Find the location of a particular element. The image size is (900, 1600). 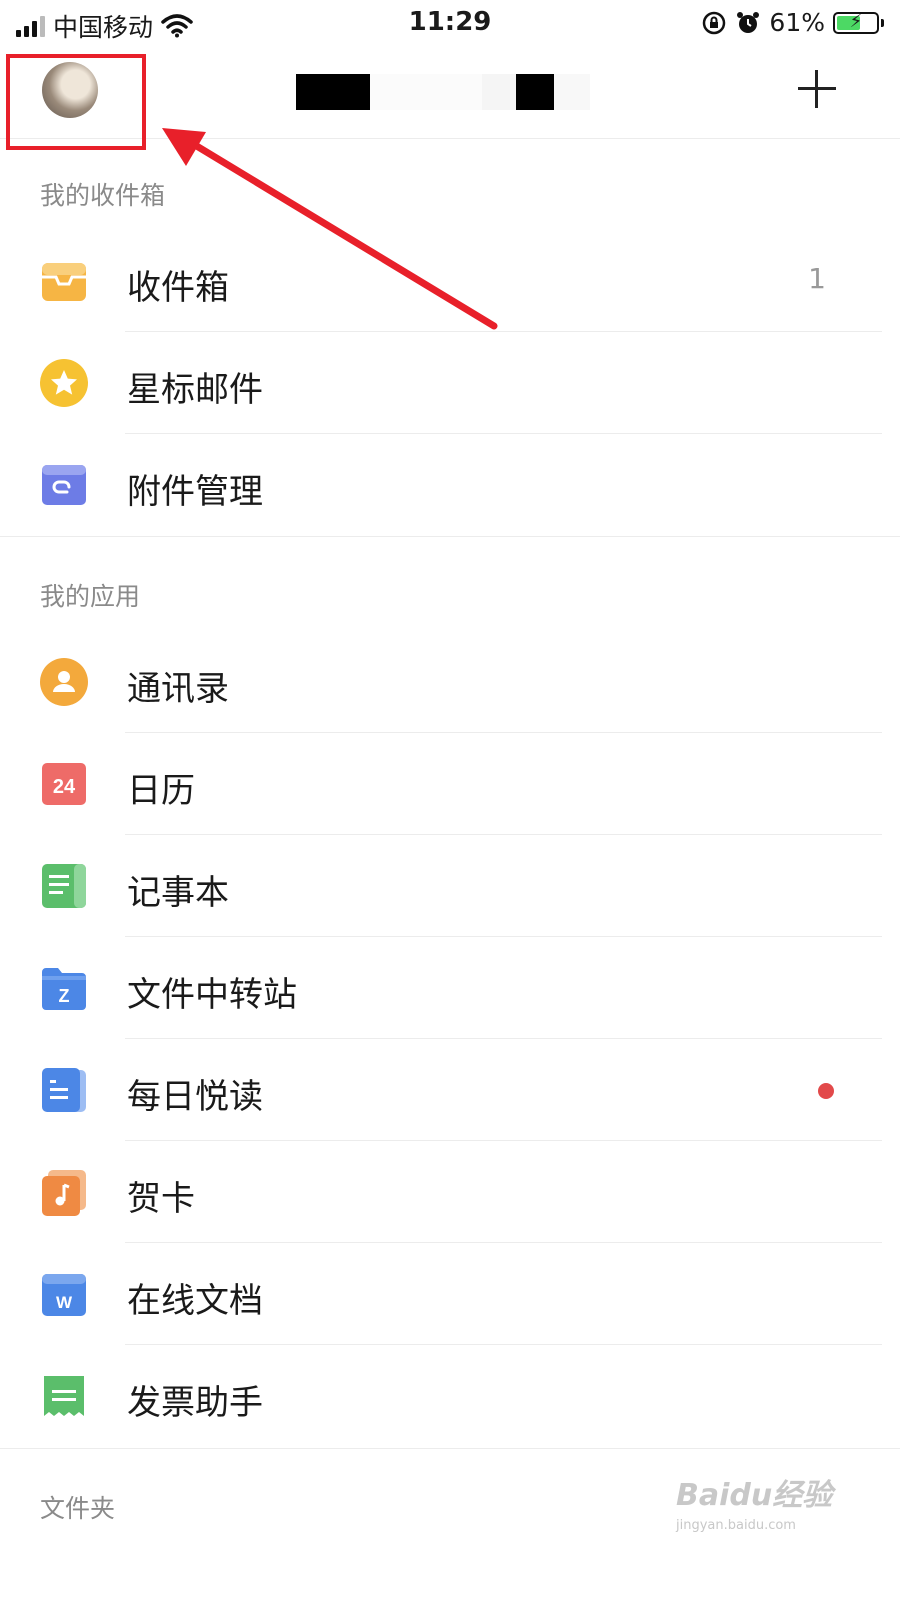

file-transfer-icon: Z is located at coordinates (64, 989).